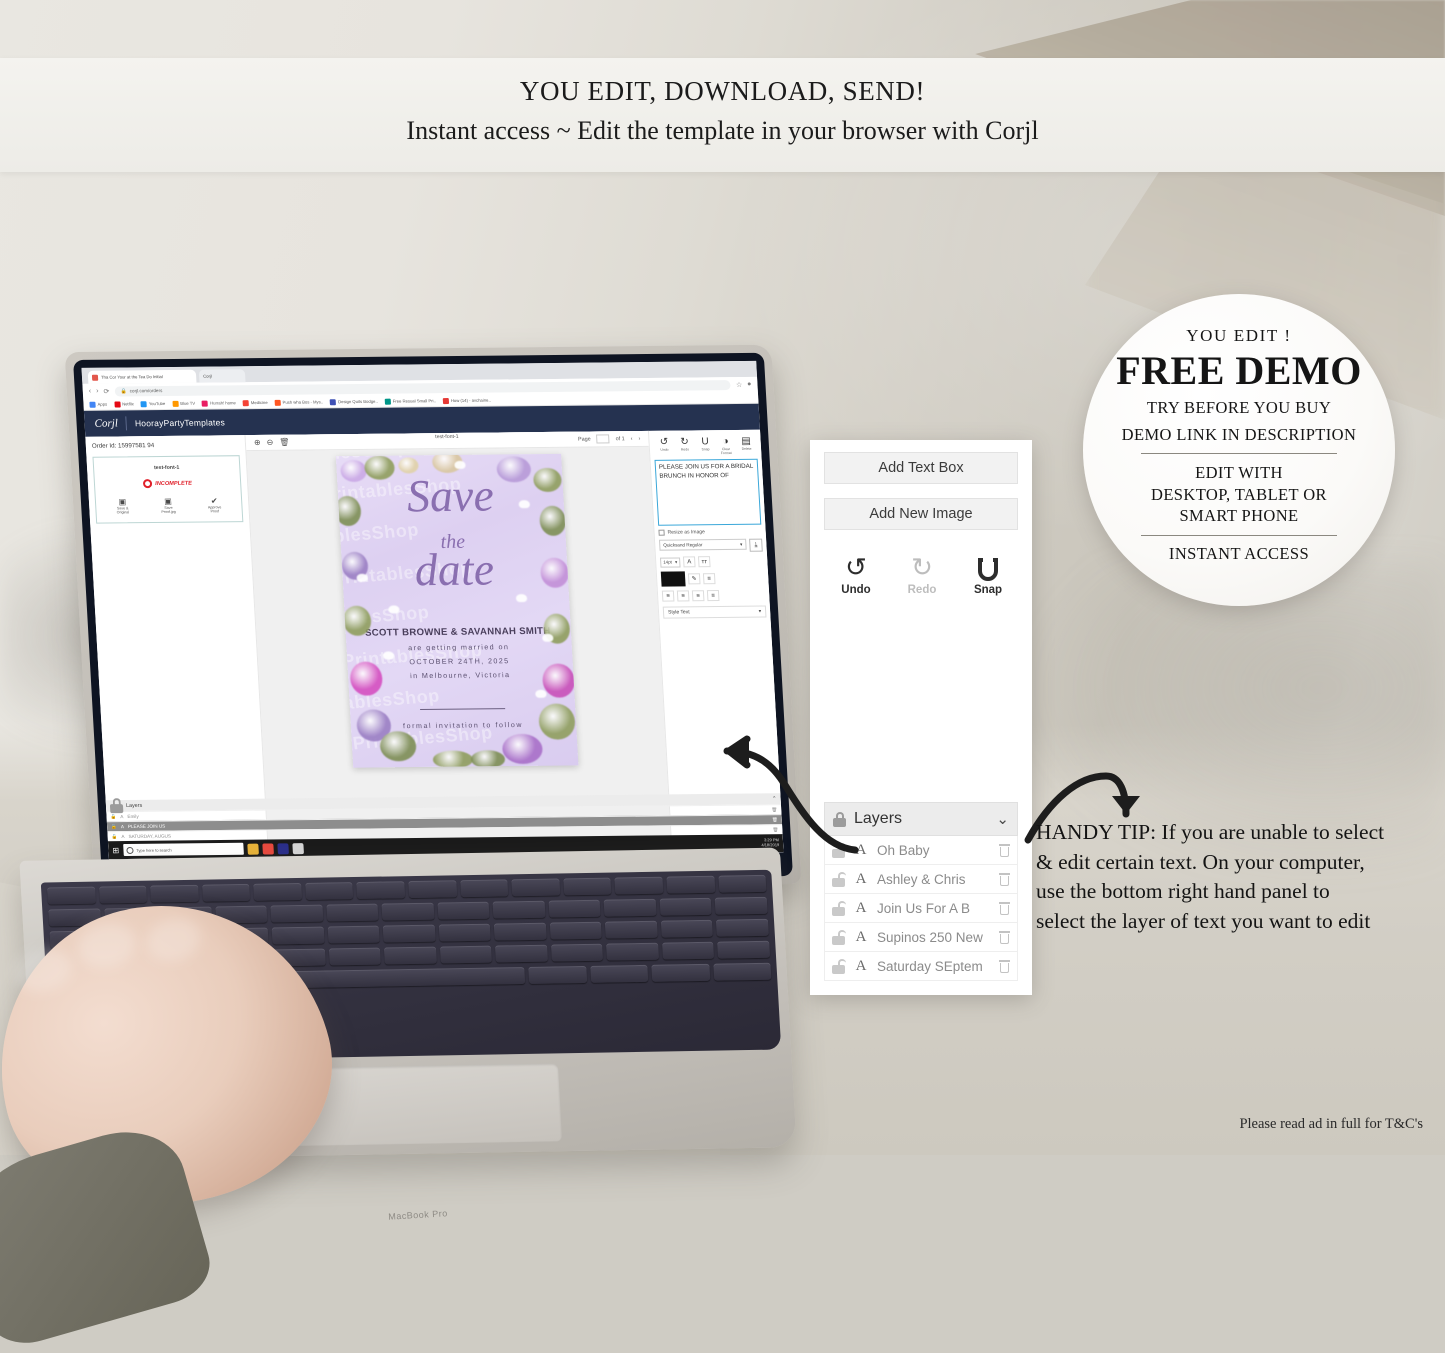  What do you see at coordinates (988, 574) in the screenshot?
I see `snap-button: Snap` at bounding box center [988, 574].